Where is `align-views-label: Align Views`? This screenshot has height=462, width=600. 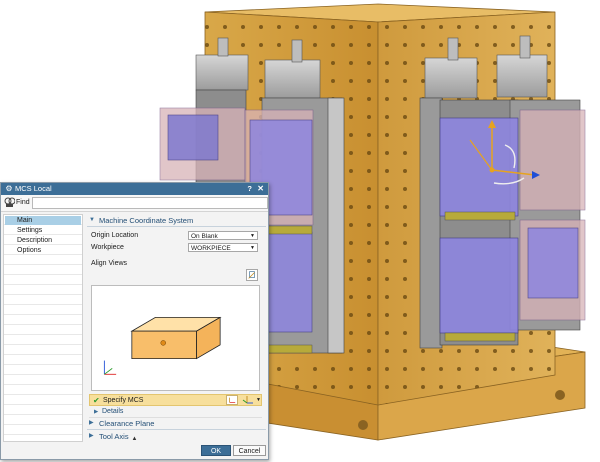 align-views-label: Align Views is located at coordinates (109, 263).